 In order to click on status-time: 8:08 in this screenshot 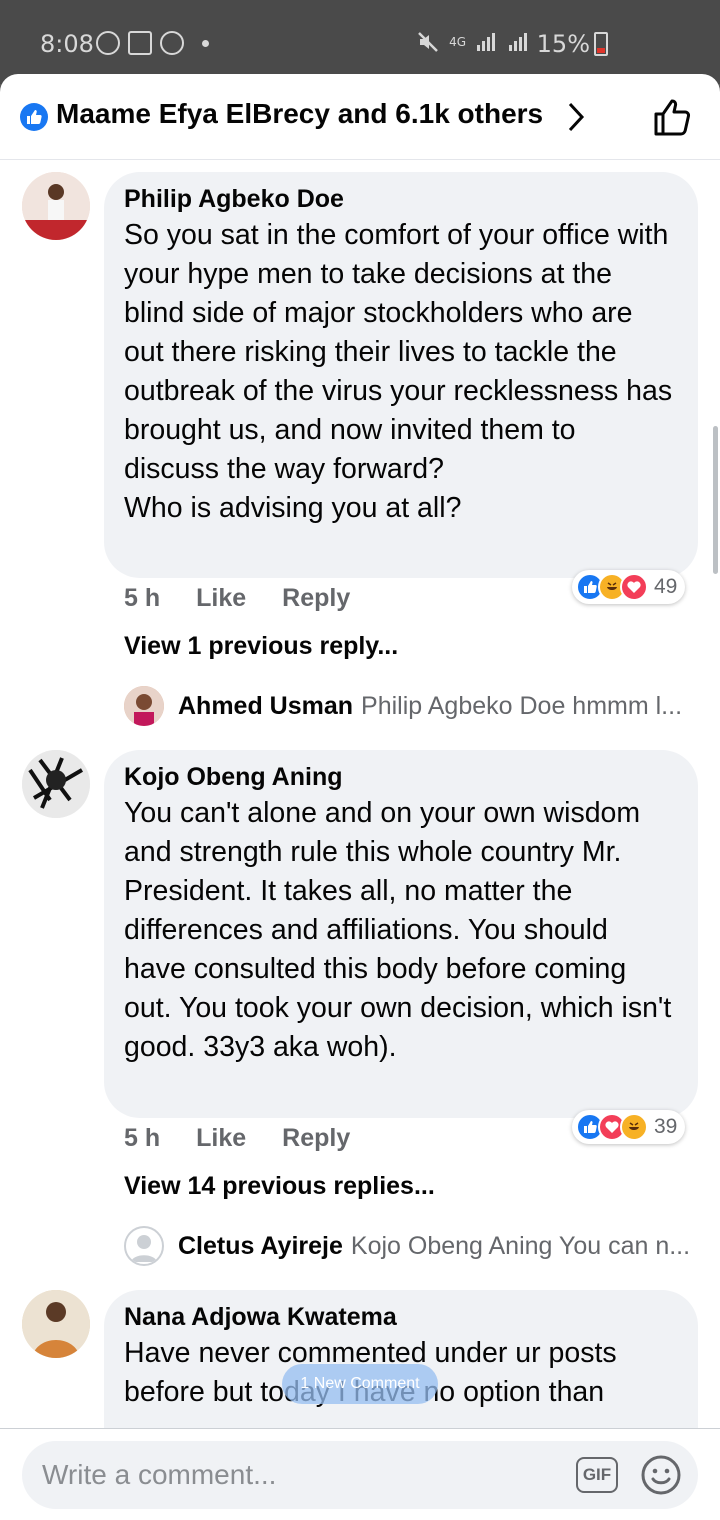, I will do `click(67, 44)`.